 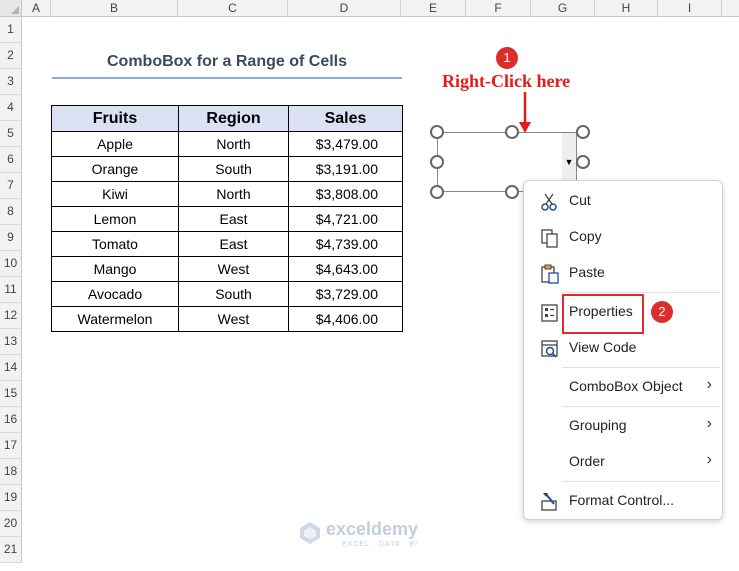 I want to click on menu-item-cut: Cut, so click(x=623, y=201).